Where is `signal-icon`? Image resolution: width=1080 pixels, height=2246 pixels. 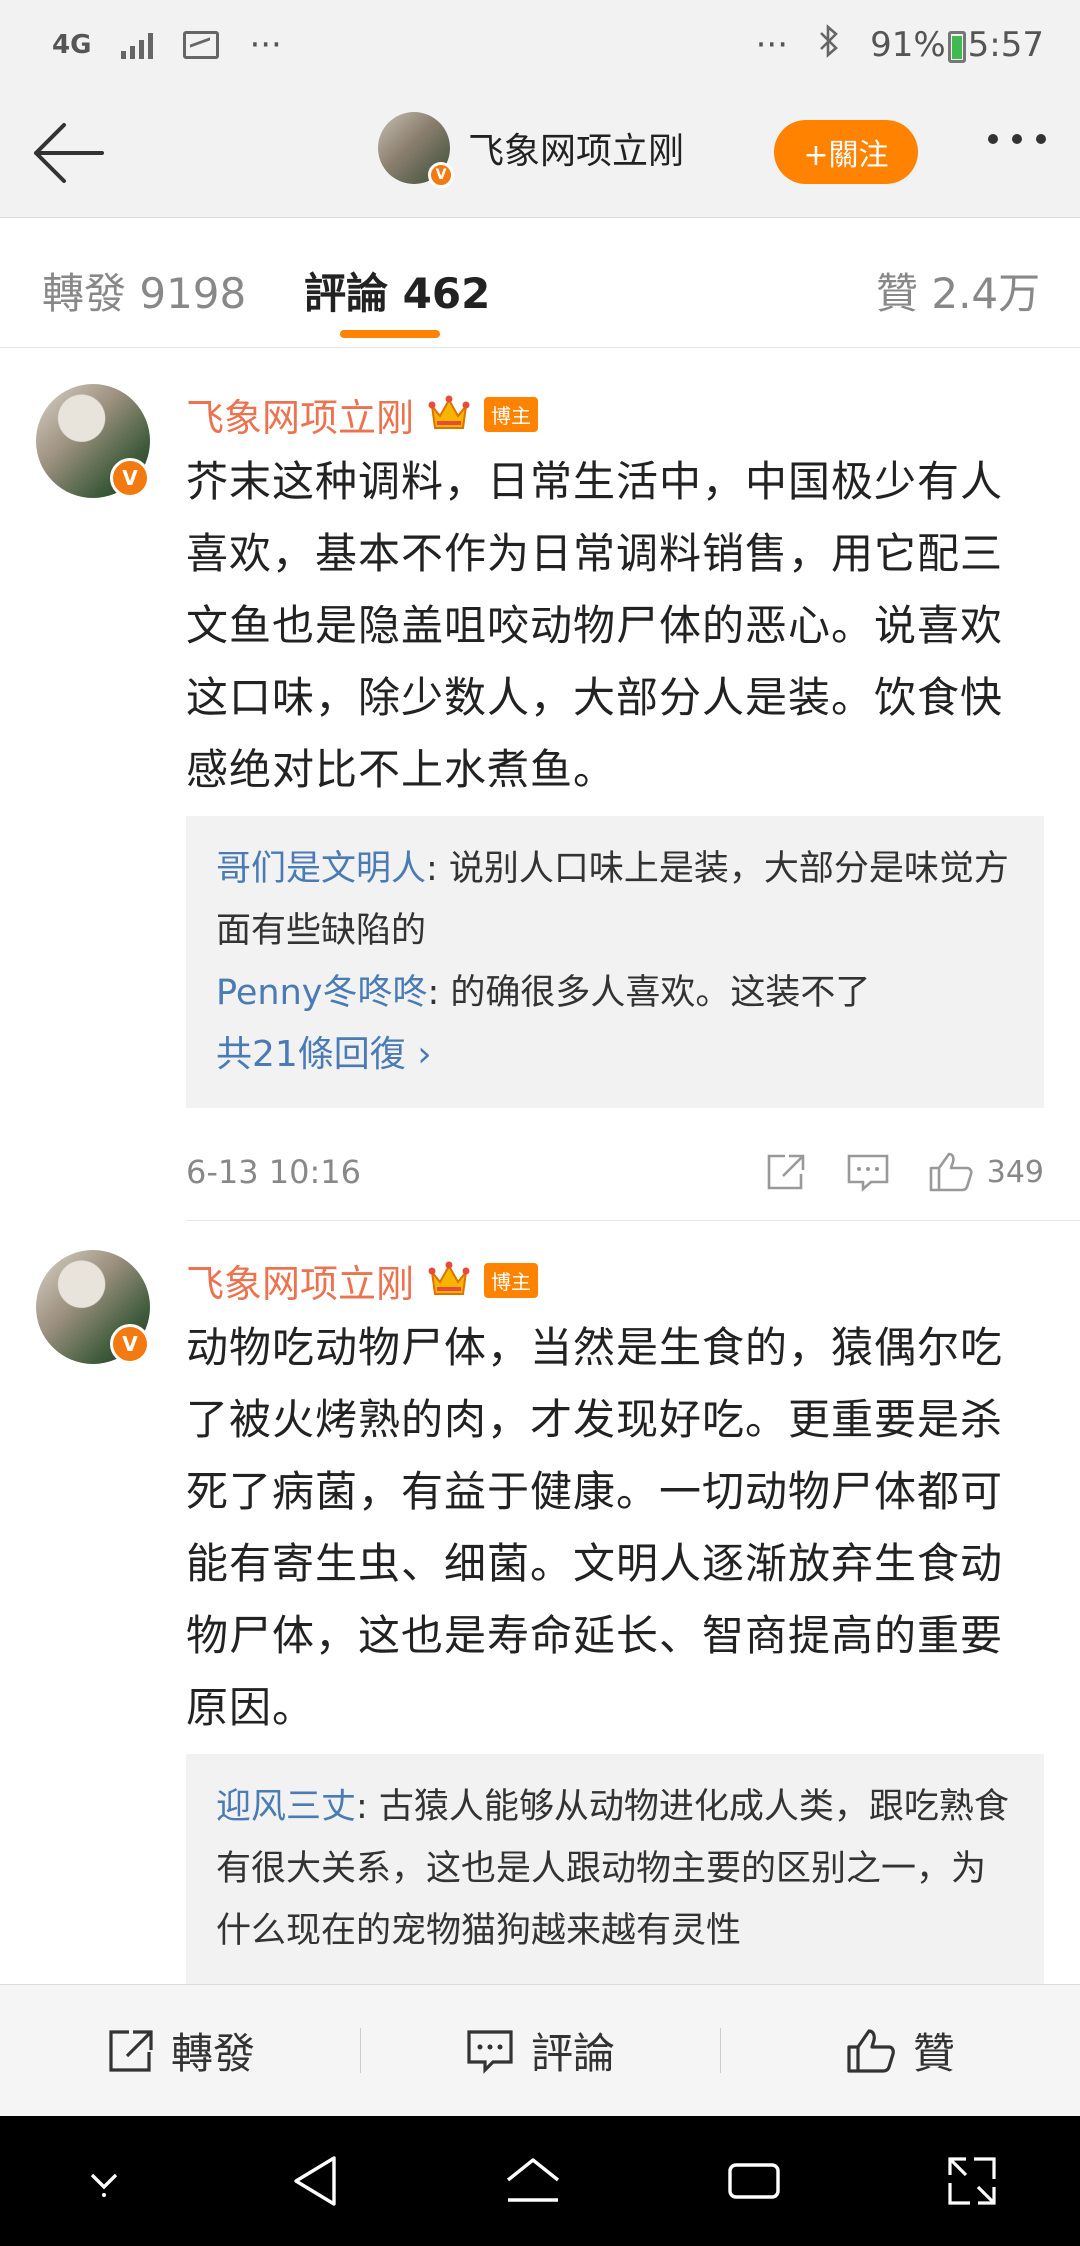
signal-icon is located at coordinates (137, 45).